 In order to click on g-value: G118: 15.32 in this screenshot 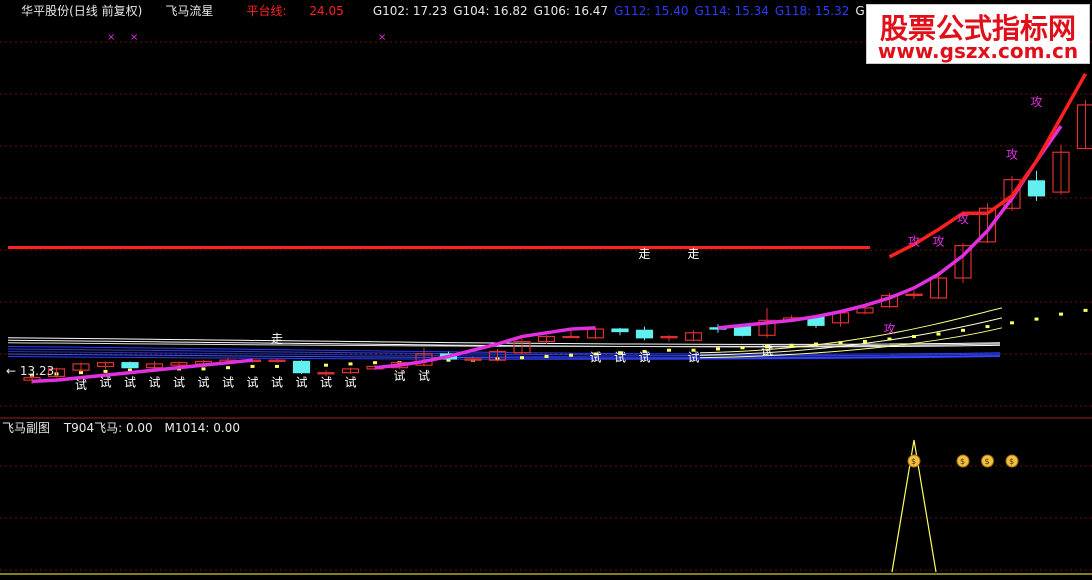, I will do `click(812, 11)`.